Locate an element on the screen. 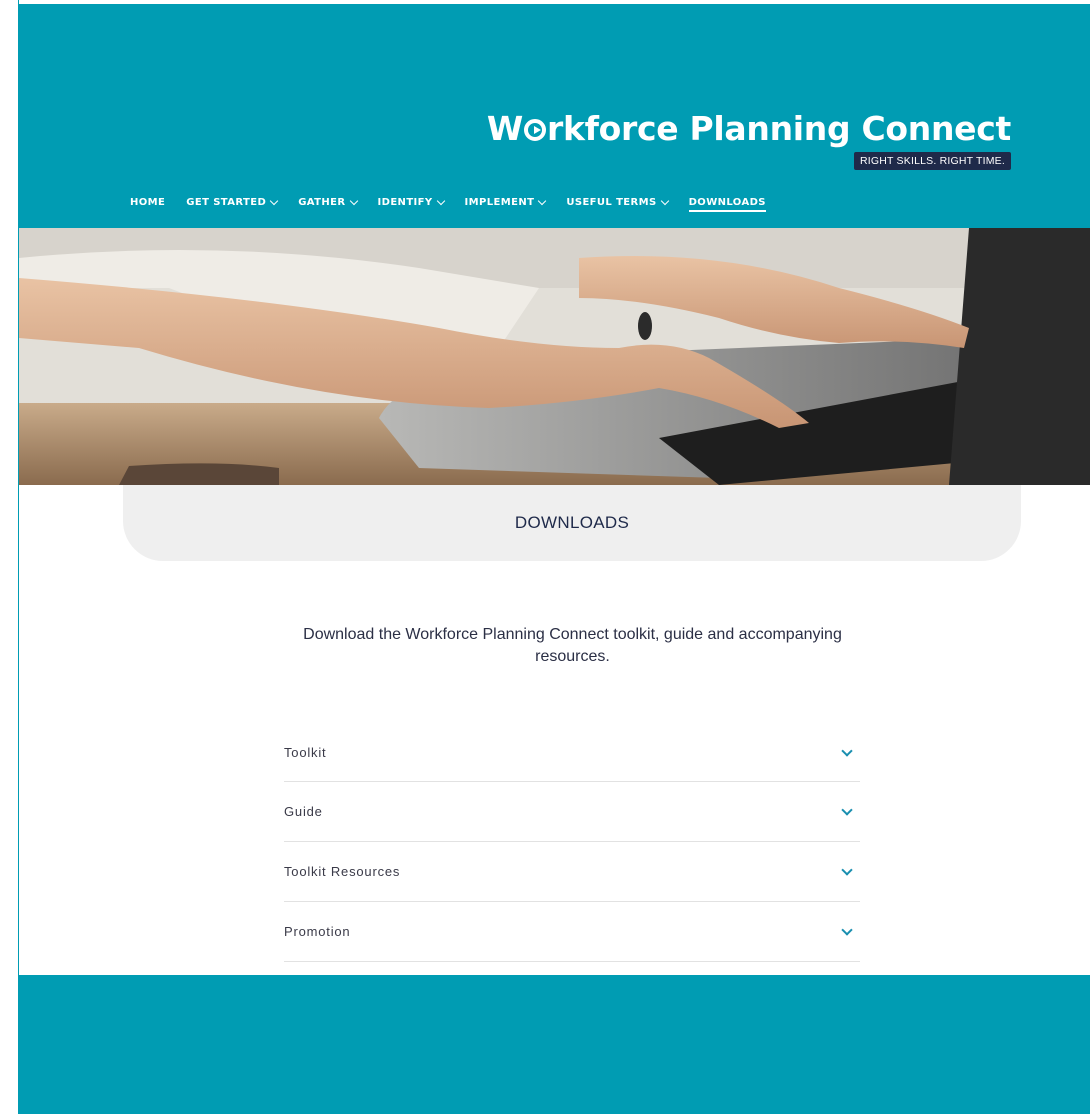  nav-item-label: IMPLEMENT is located at coordinates (499, 202).